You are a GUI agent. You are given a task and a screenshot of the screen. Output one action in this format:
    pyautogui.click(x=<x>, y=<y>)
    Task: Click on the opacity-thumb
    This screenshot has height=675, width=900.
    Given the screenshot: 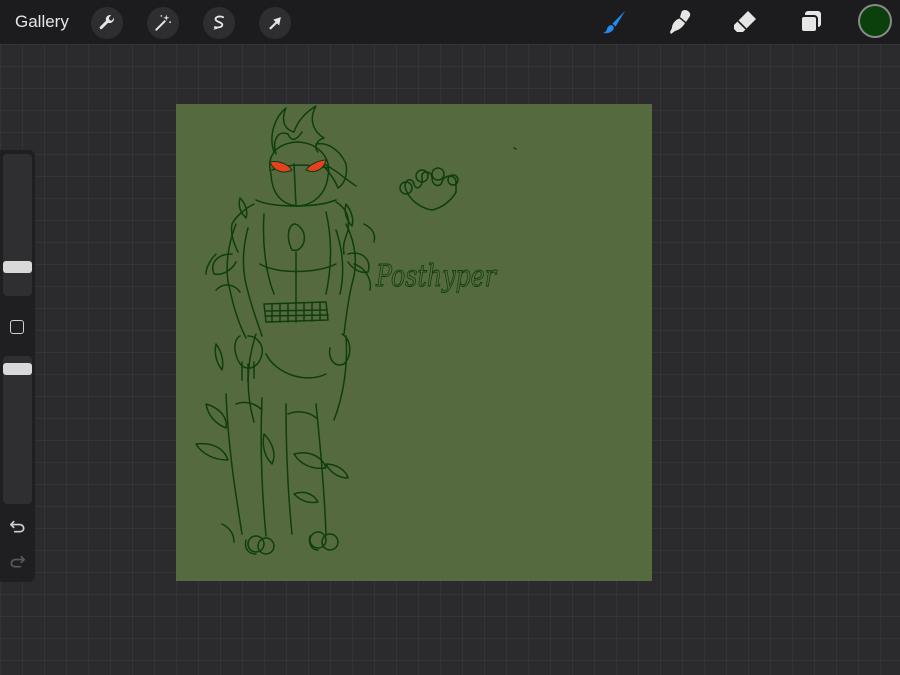 What is the action you would take?
    pyautogui.click(x=17, y=368)
    